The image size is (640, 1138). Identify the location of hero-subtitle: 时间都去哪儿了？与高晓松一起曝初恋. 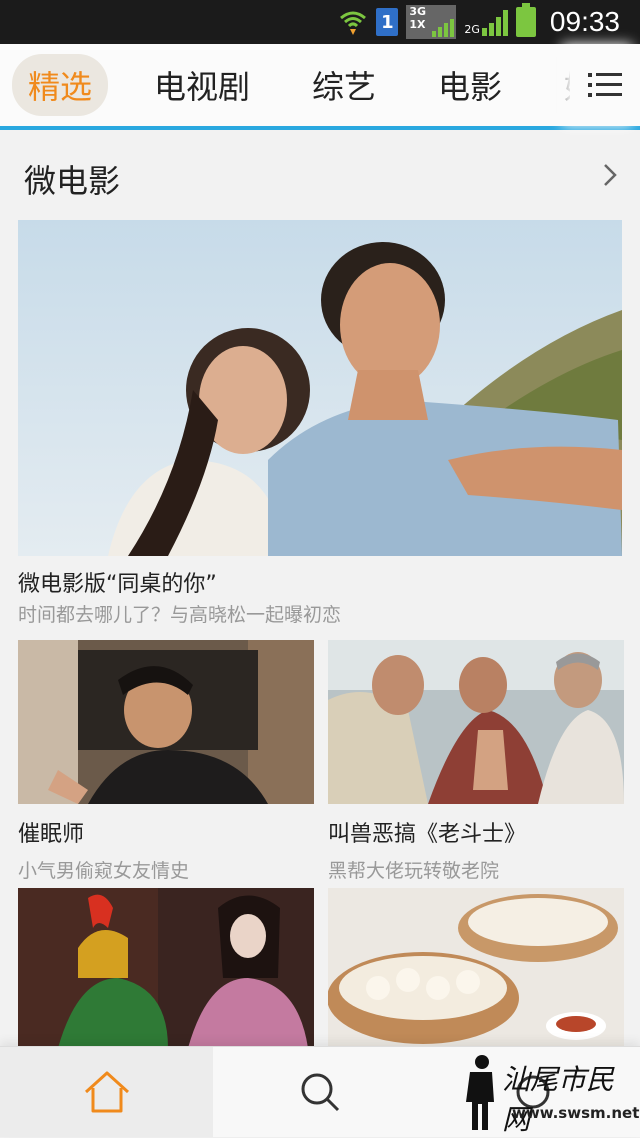
(180, 615).